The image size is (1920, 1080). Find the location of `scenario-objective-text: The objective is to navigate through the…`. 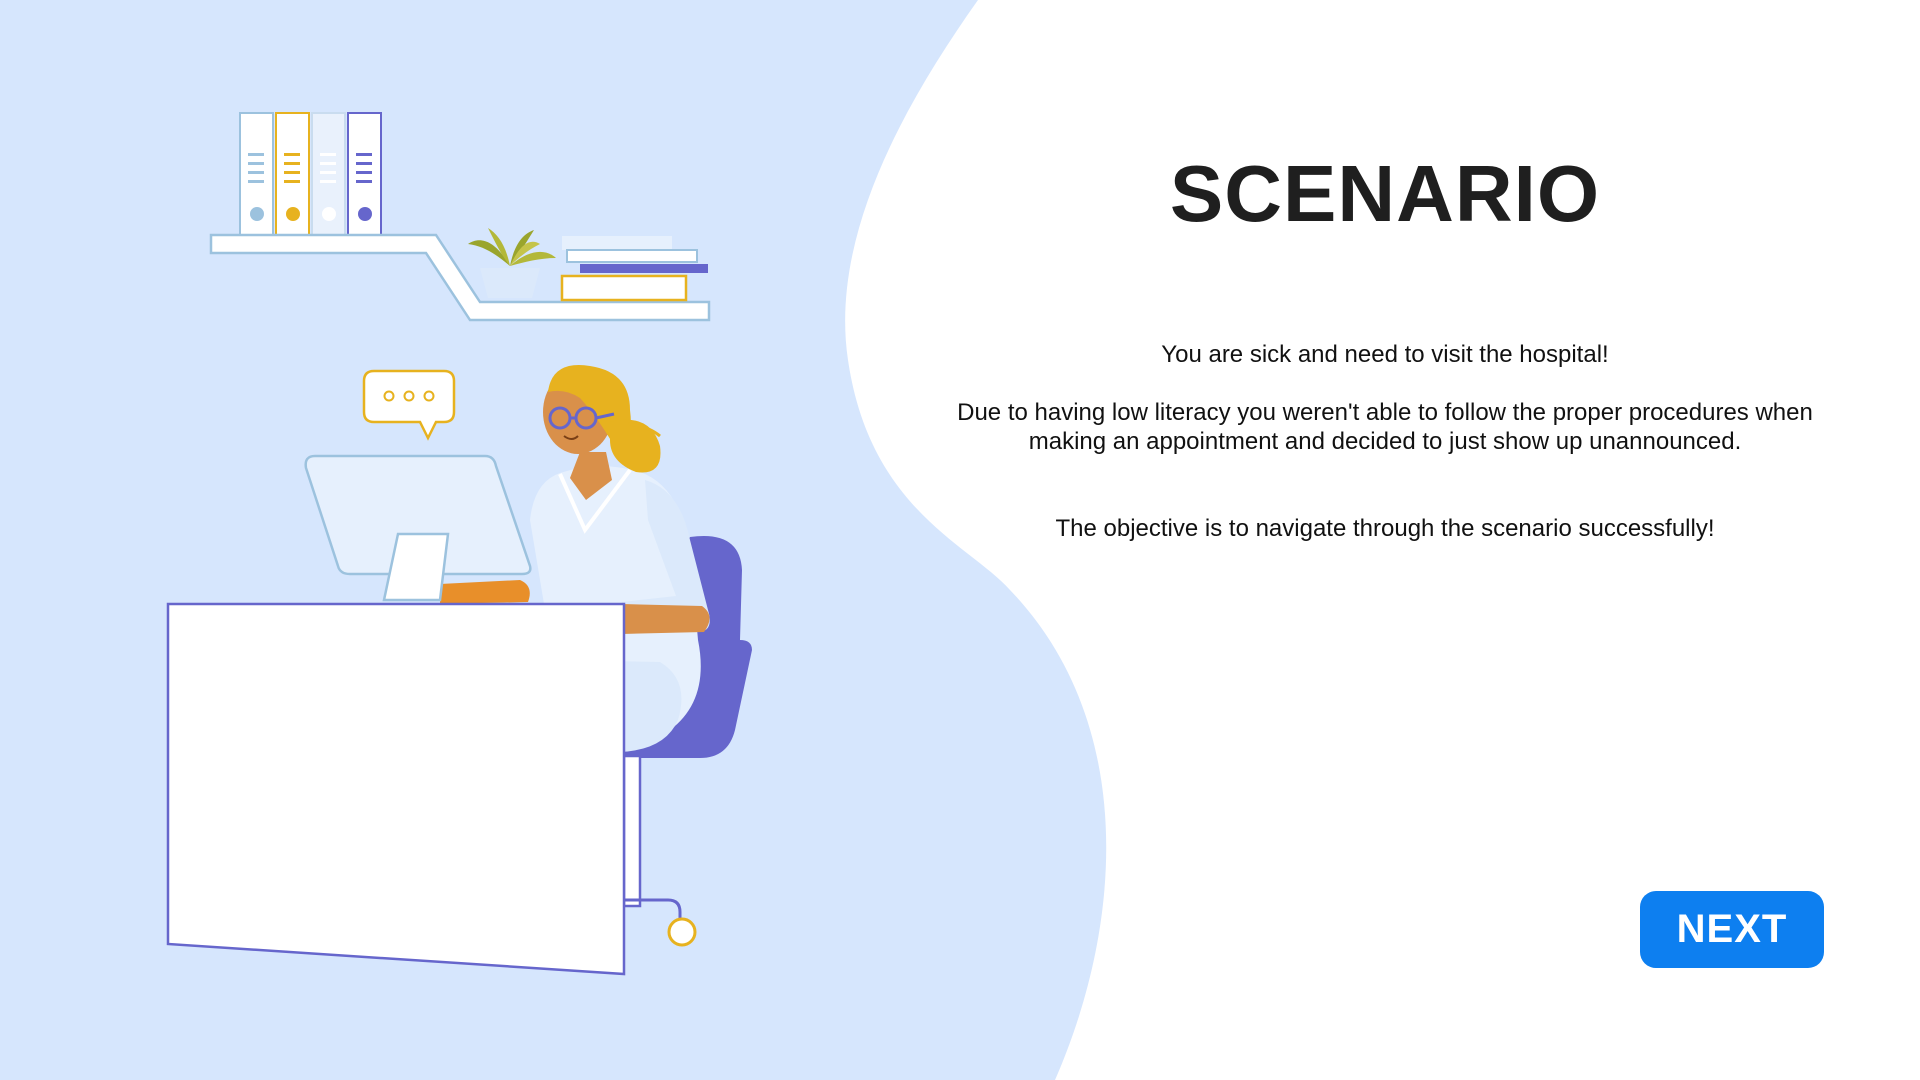

scenario-objective-text: The objective is to navigate through the… is located at coordinates (1385, 528).